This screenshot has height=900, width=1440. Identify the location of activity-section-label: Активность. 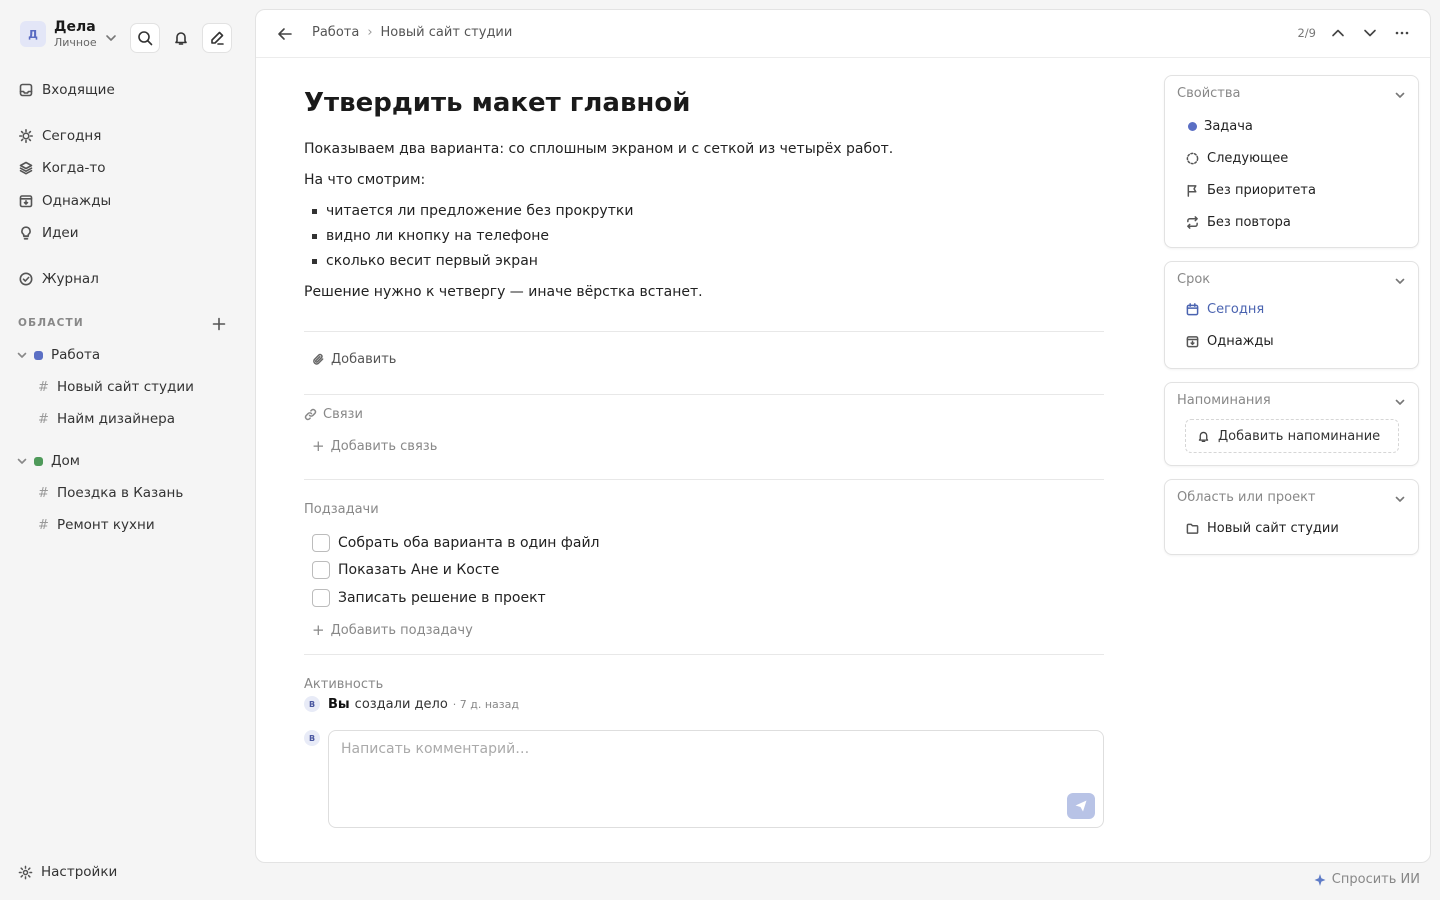
(344, 684).